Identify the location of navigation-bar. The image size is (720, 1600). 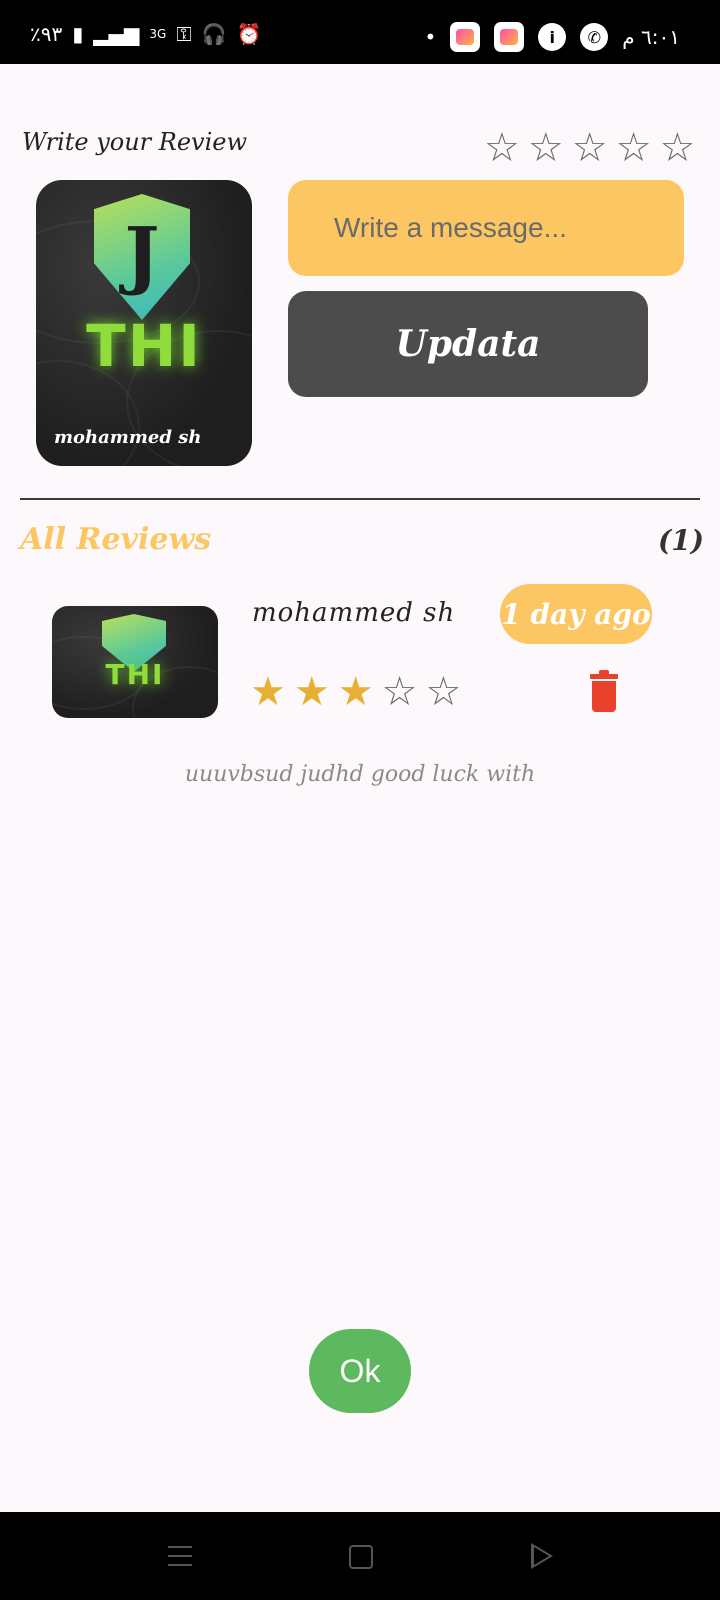
(360, 1556).